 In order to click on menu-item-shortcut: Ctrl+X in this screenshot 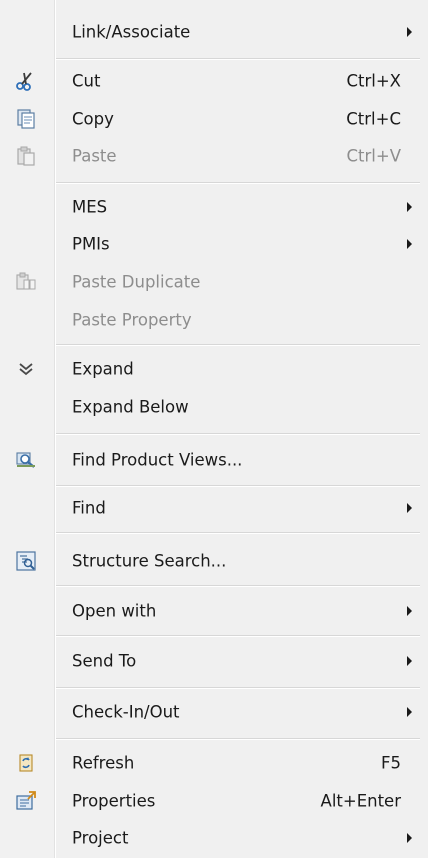, I will do `click(374, 81)`.